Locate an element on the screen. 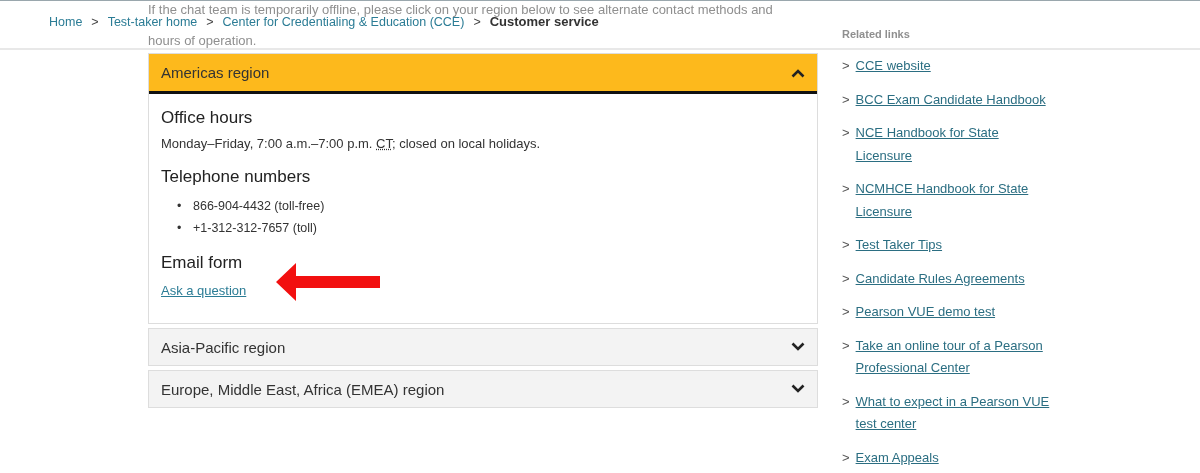 The image size is (1200, 473). arrow-icon is located at coordinates (328, 282).